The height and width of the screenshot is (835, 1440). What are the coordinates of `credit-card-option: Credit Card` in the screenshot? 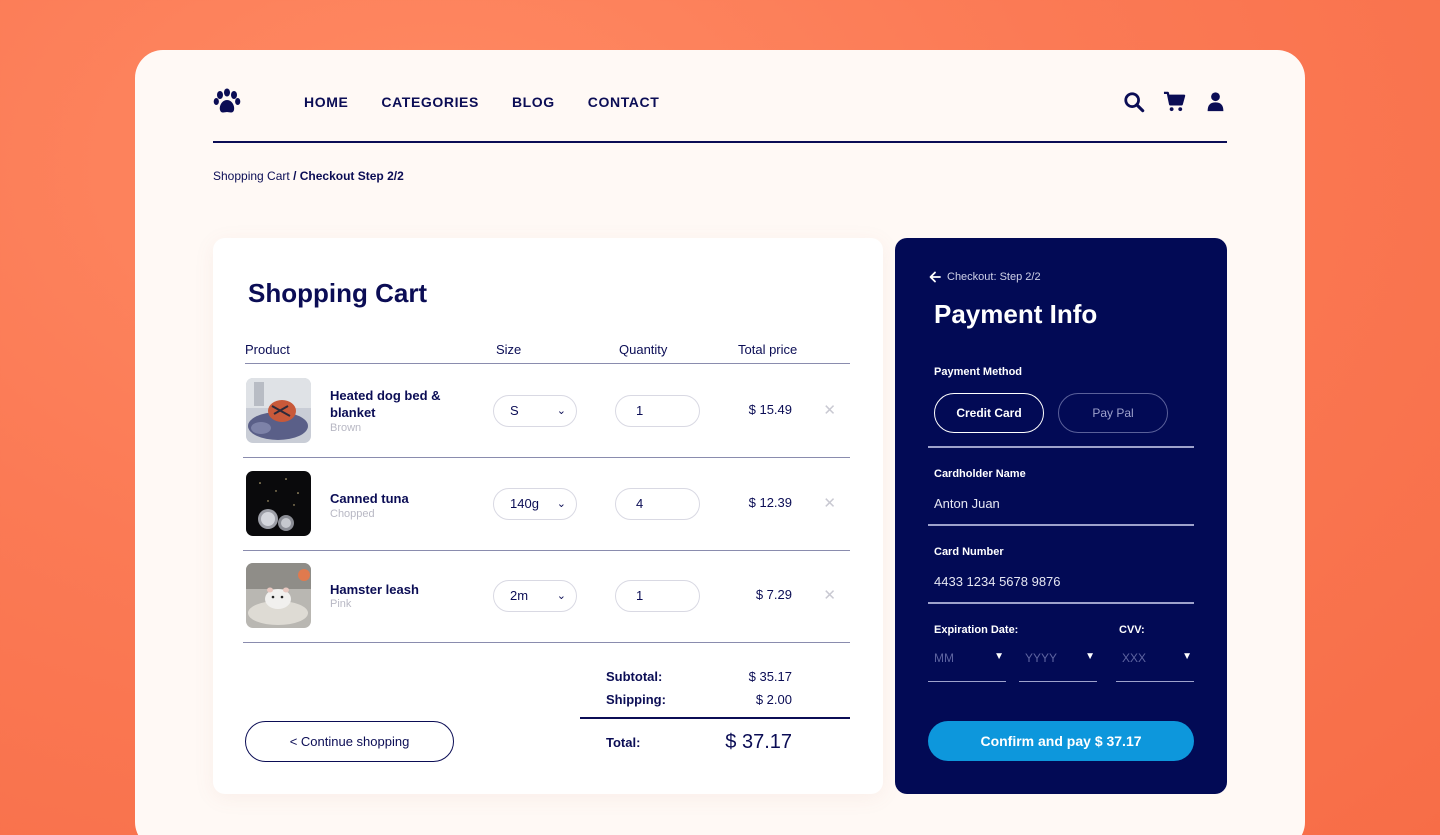 It's located at (989, 413).